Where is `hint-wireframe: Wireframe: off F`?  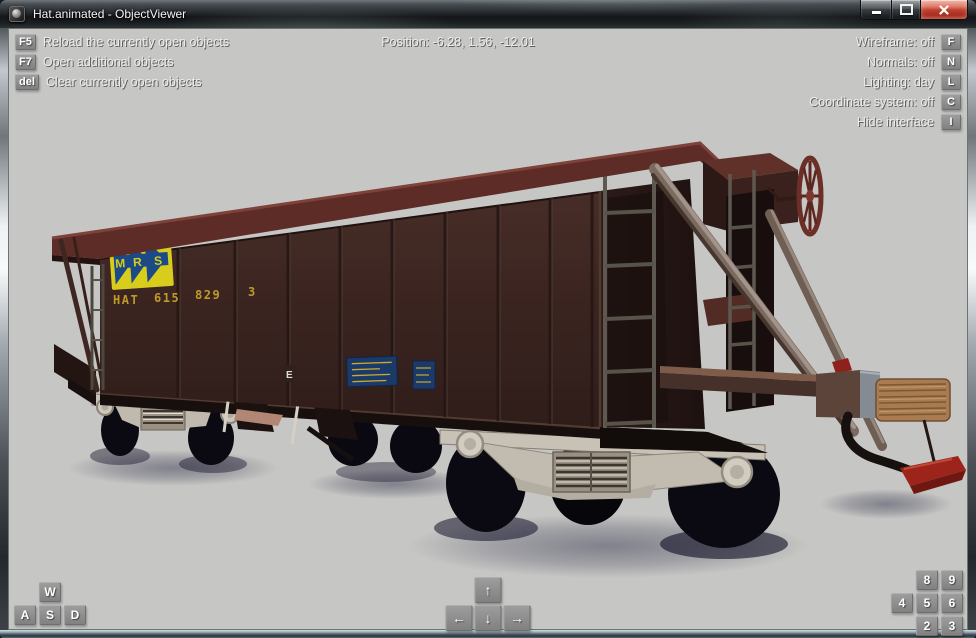
hint-wireframe: Wireframe: off F is located at coordinates (885, 42).